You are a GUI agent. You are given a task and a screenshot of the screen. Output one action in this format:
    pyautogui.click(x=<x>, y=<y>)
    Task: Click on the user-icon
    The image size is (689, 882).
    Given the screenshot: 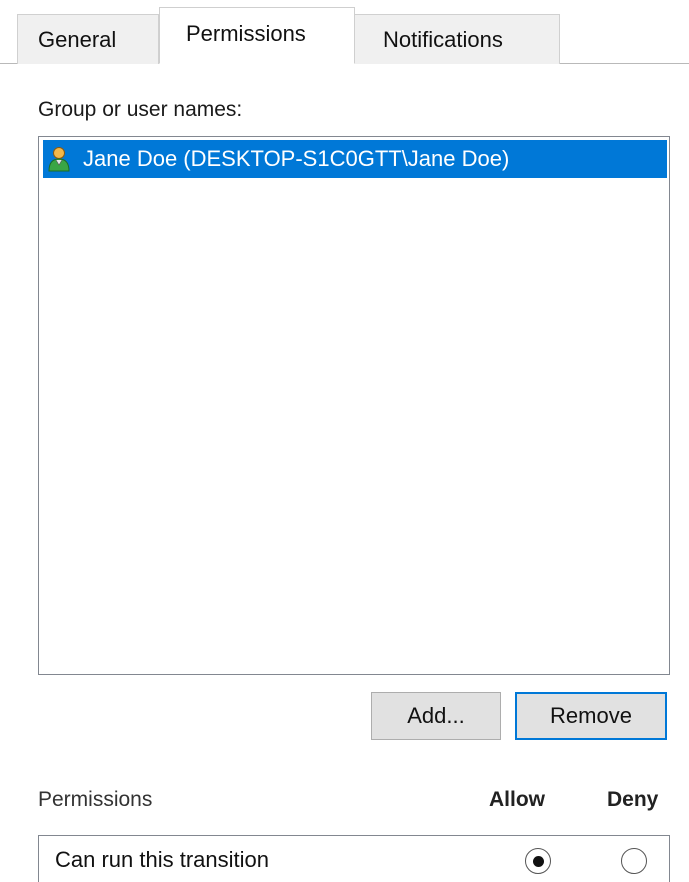 What is the action you would take?
    pyautogui.click(x=59, y=159)
    